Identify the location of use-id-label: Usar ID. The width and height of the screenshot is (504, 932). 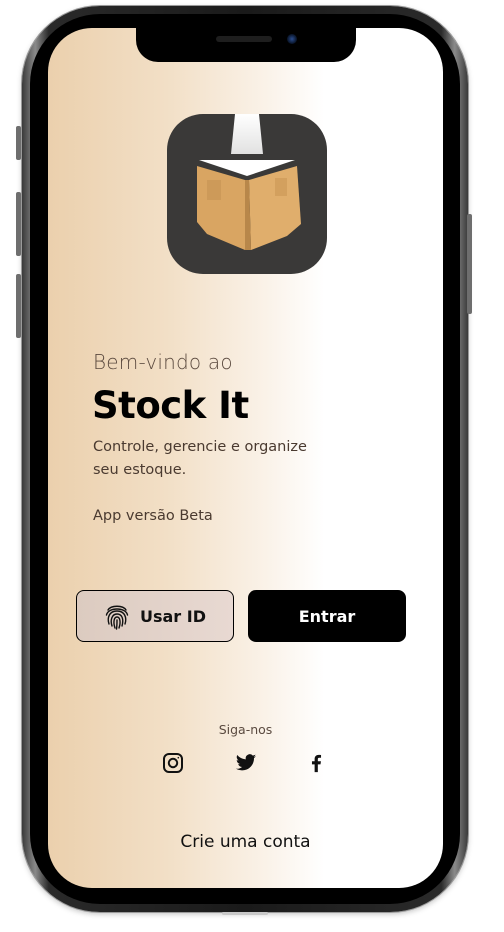
(172, 616).